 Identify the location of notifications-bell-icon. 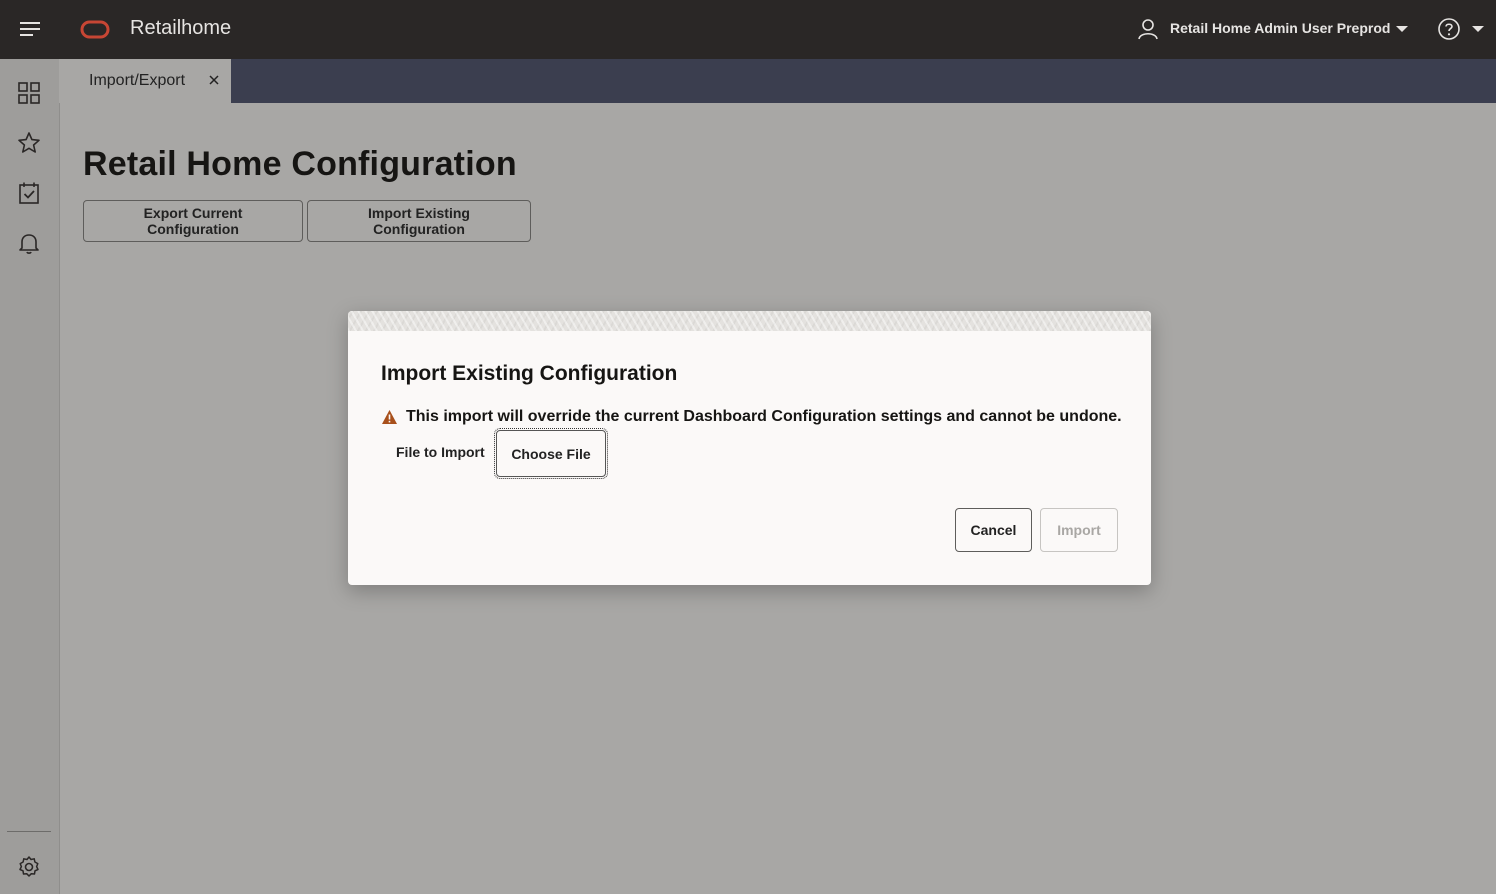
(29, 243).